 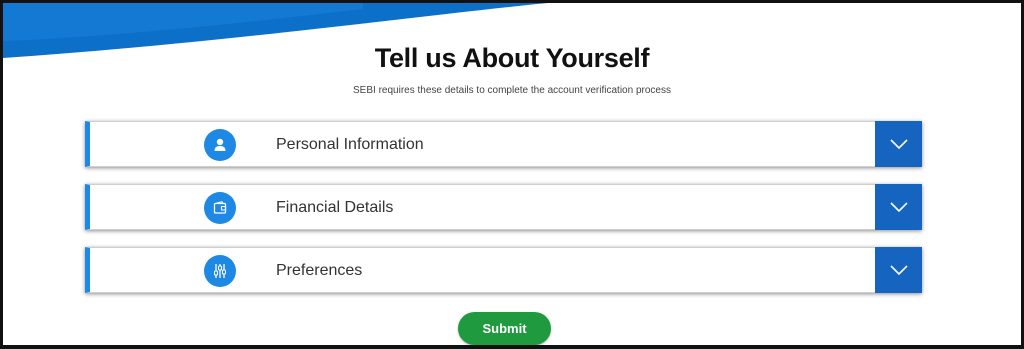 What do you see at coordinates (504, 328) in the screenshot?
I see `submit-button: Submit` at bounding box center [504, 328].